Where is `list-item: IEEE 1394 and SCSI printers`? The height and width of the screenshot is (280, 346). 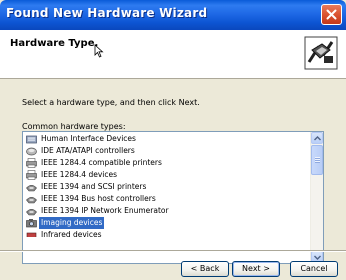
list-item: IEEE 1394 and SCSI printers is located at coordinates (167, 187).